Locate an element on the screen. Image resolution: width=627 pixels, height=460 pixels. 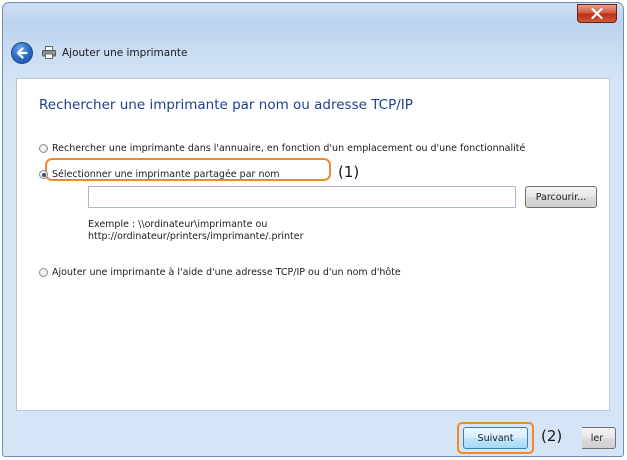
example-line-1: Exemple : \\ordinateur\imprimante ou is located at coordinates (178, 224).